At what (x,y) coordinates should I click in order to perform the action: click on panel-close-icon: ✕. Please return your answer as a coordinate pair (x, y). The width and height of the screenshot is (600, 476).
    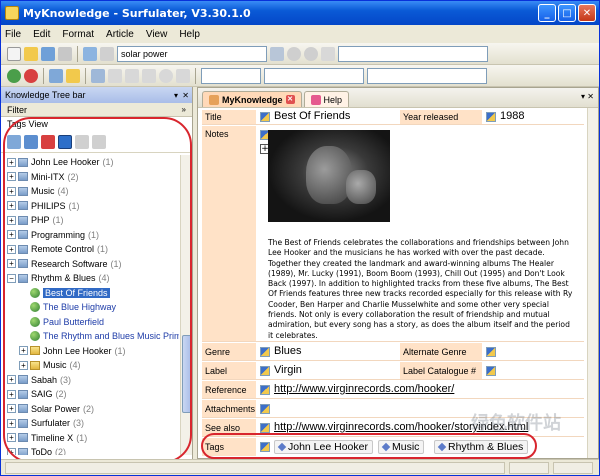
    Looking at the image, I should click on (185, 95).